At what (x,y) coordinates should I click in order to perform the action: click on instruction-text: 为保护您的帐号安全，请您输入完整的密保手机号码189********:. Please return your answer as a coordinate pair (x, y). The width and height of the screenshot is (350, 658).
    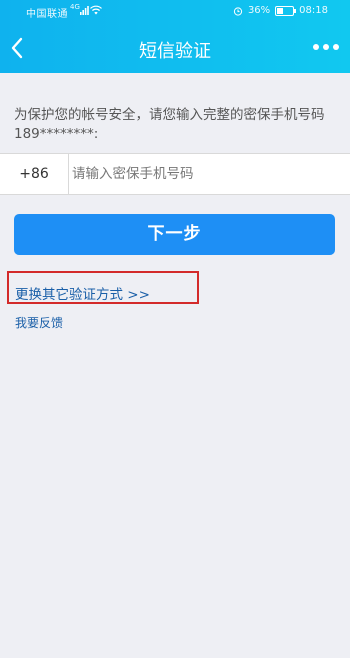
    Looking at the image, I should click on (169, 124).